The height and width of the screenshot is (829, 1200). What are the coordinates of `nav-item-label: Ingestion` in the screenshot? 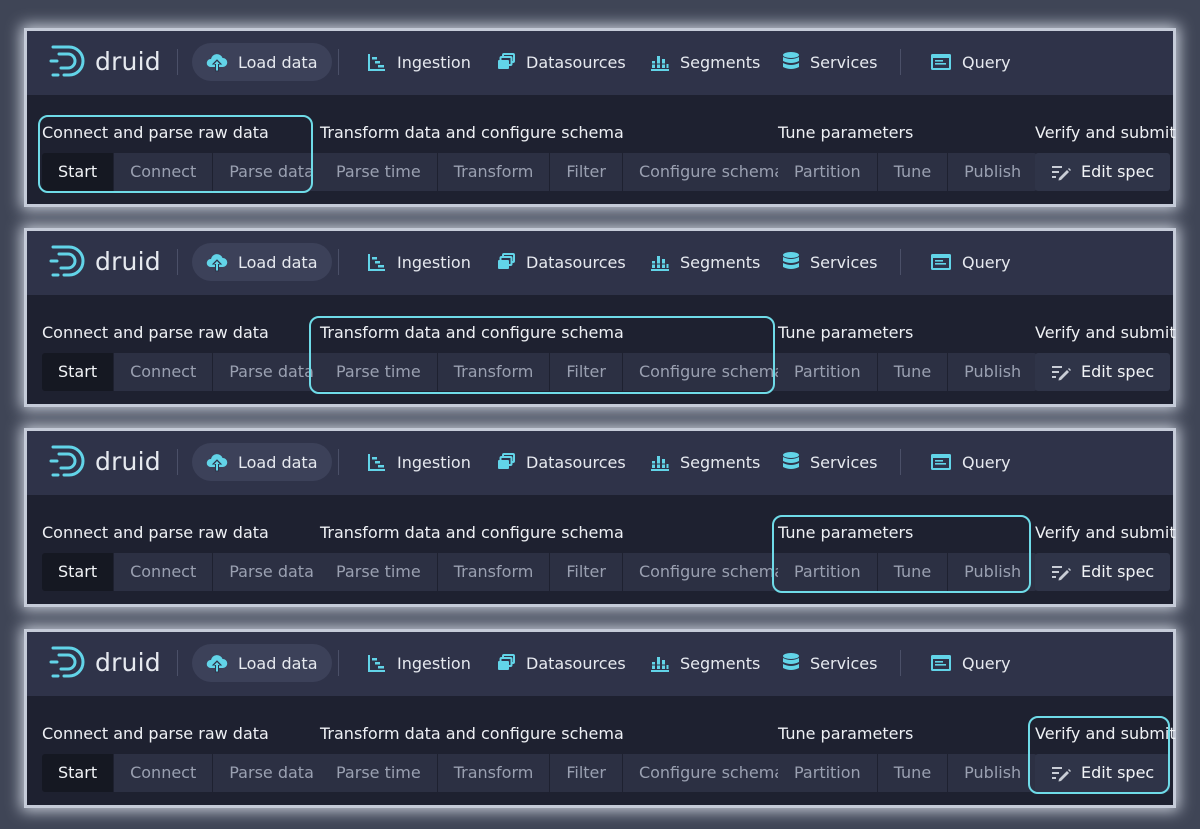 It's located at (434, 462).